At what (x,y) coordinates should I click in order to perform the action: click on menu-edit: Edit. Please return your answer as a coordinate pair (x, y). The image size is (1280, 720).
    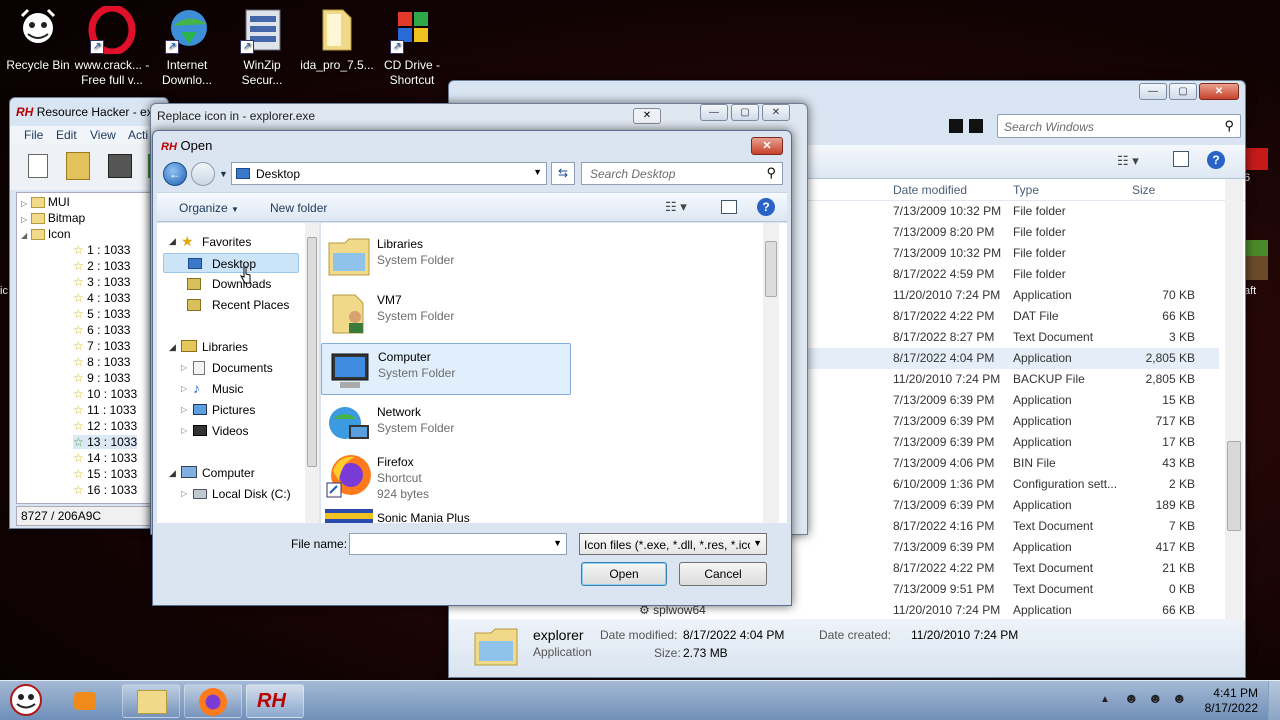
    Looking at the image, I should click on (66, 135).